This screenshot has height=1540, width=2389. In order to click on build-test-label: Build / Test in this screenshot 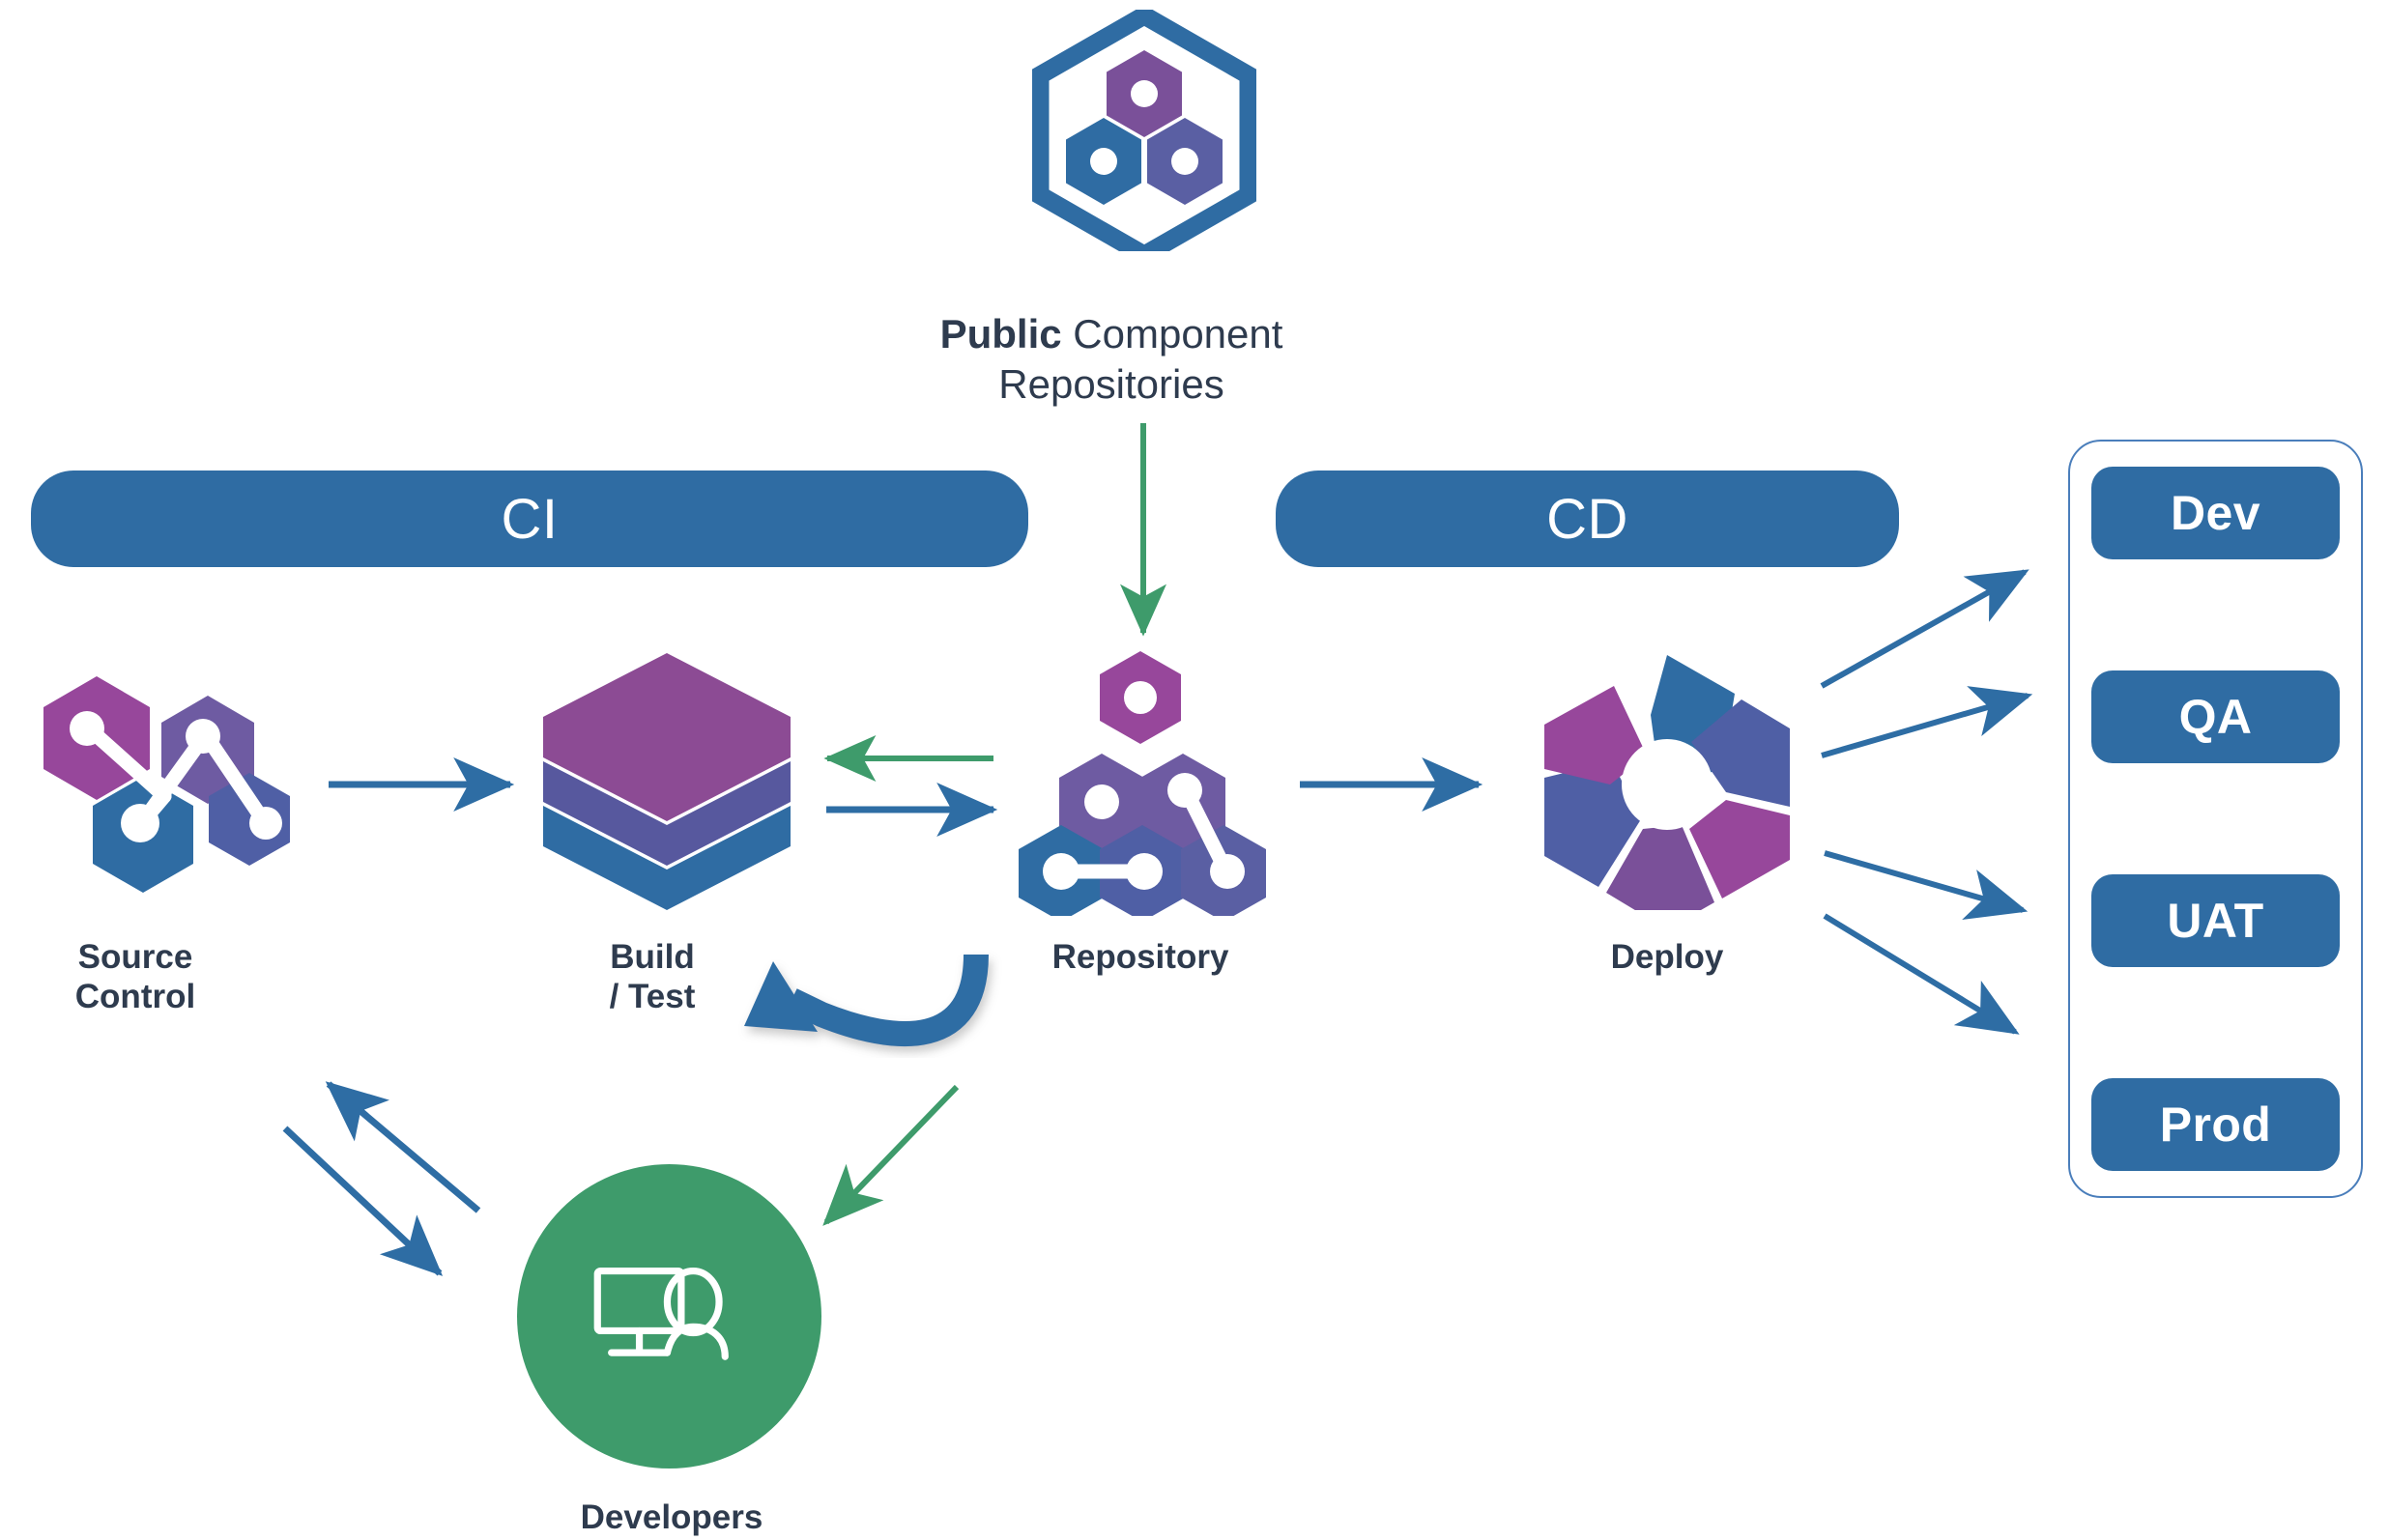, I will do `click(652, 977)`.